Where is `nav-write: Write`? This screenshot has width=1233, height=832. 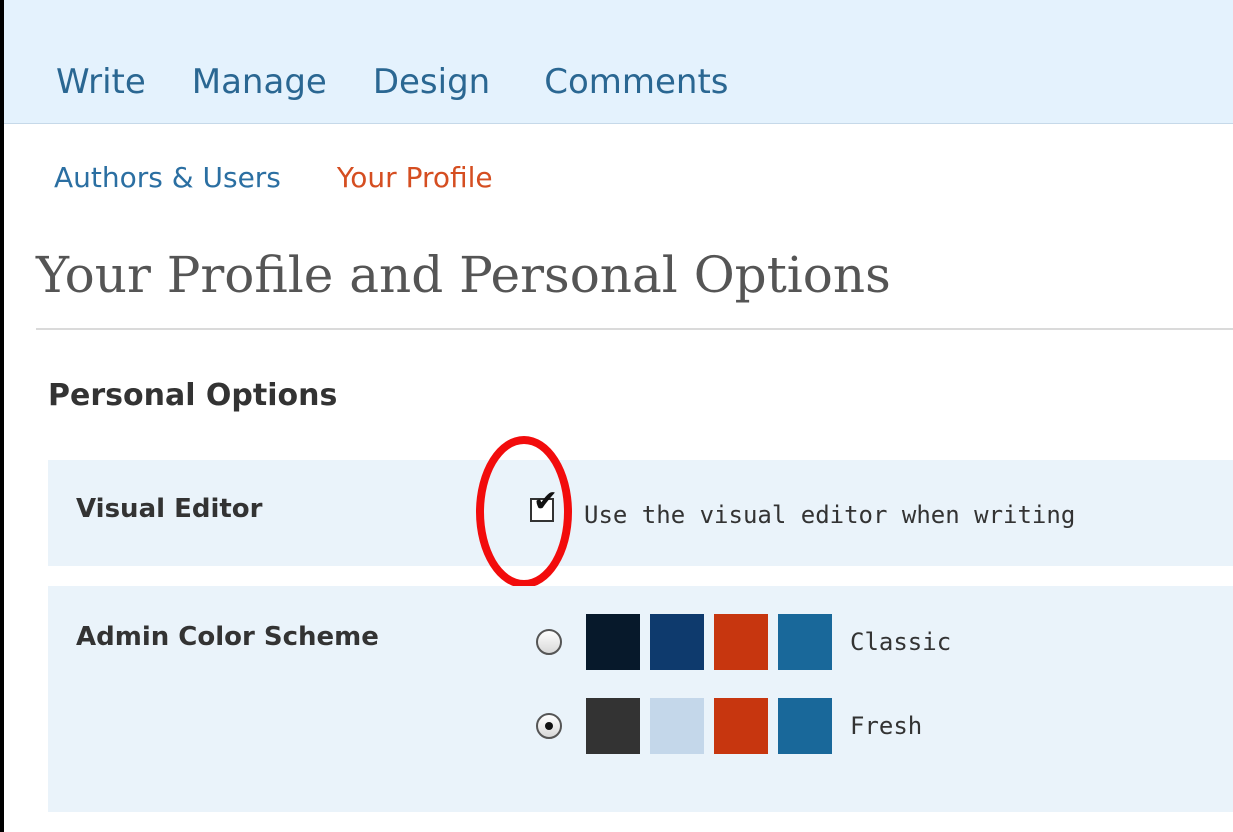 nav-write: Write is located at coordinates (101, 82).